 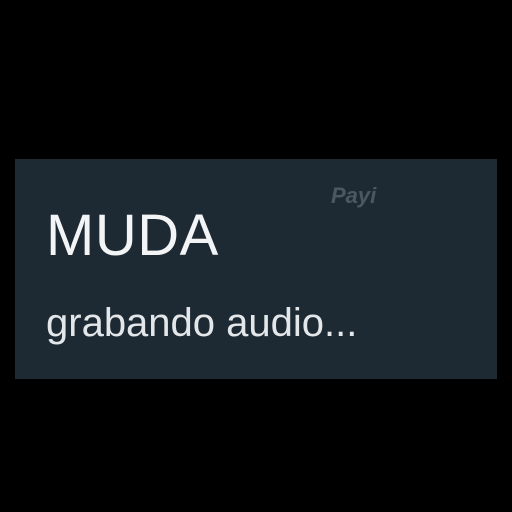 What do you see at coordinates (354, 195) in the screenshot?
I see `watermark: Payi` at bounding box center [354, 195].